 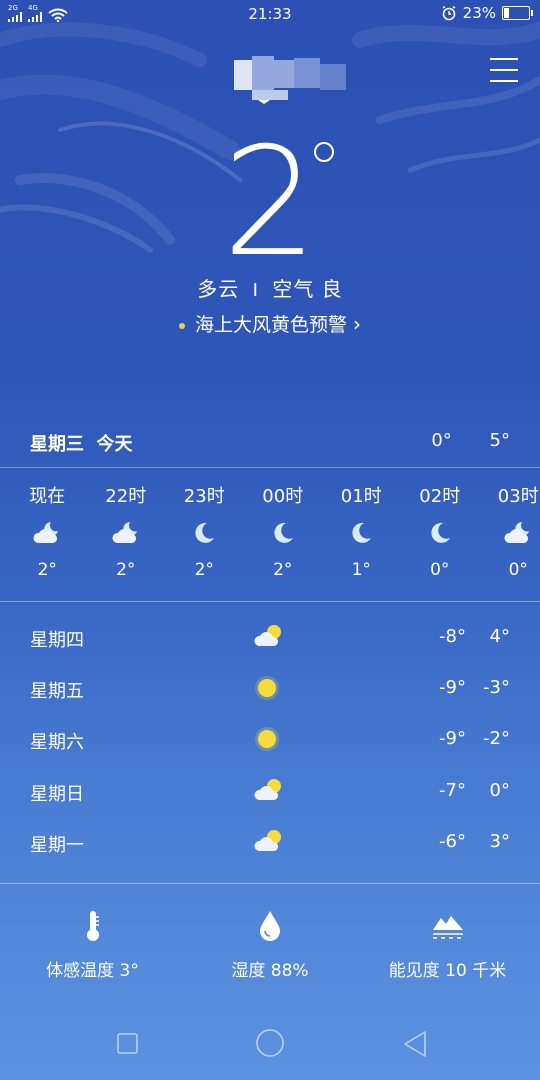 What do you see at coordinates (507, 13) in the screenshot?
I see `battery-fill` at bounding box center [507, 13].